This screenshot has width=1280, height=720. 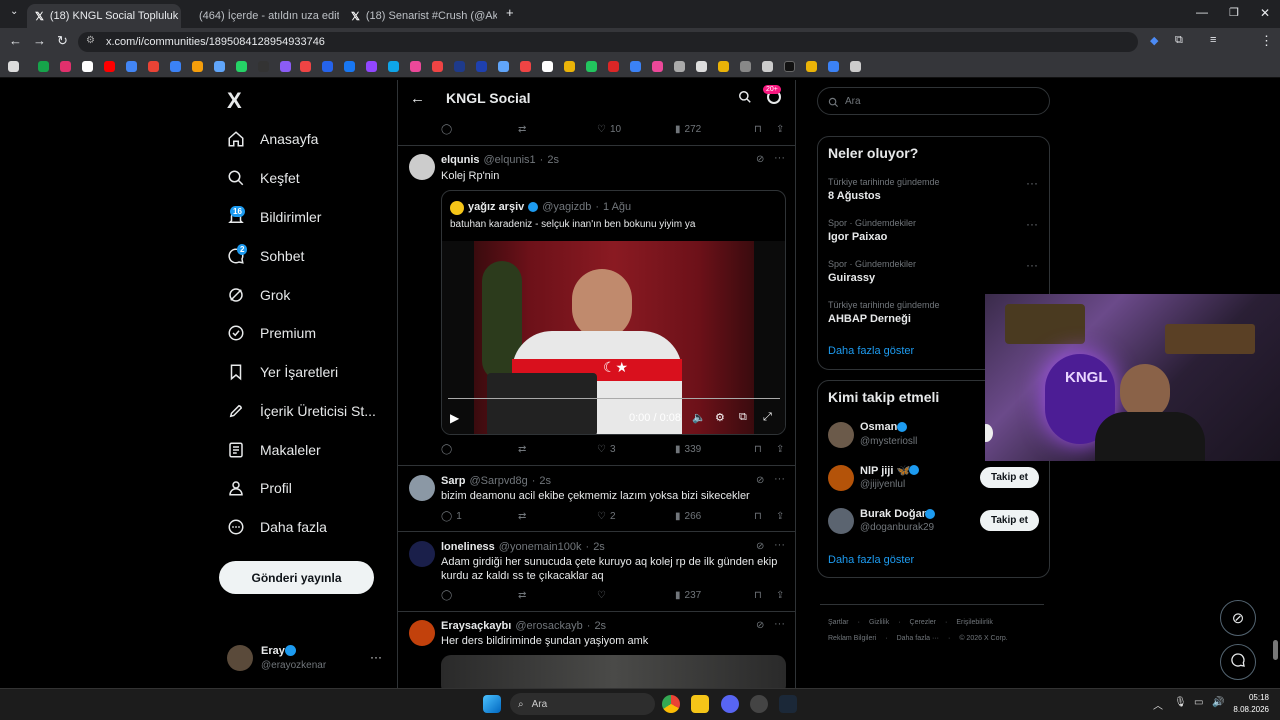 What do you see at coordinates (272, 139) in the screenshot?
I see `nav-home: Anasayfa` at bounding box center [272, 139].